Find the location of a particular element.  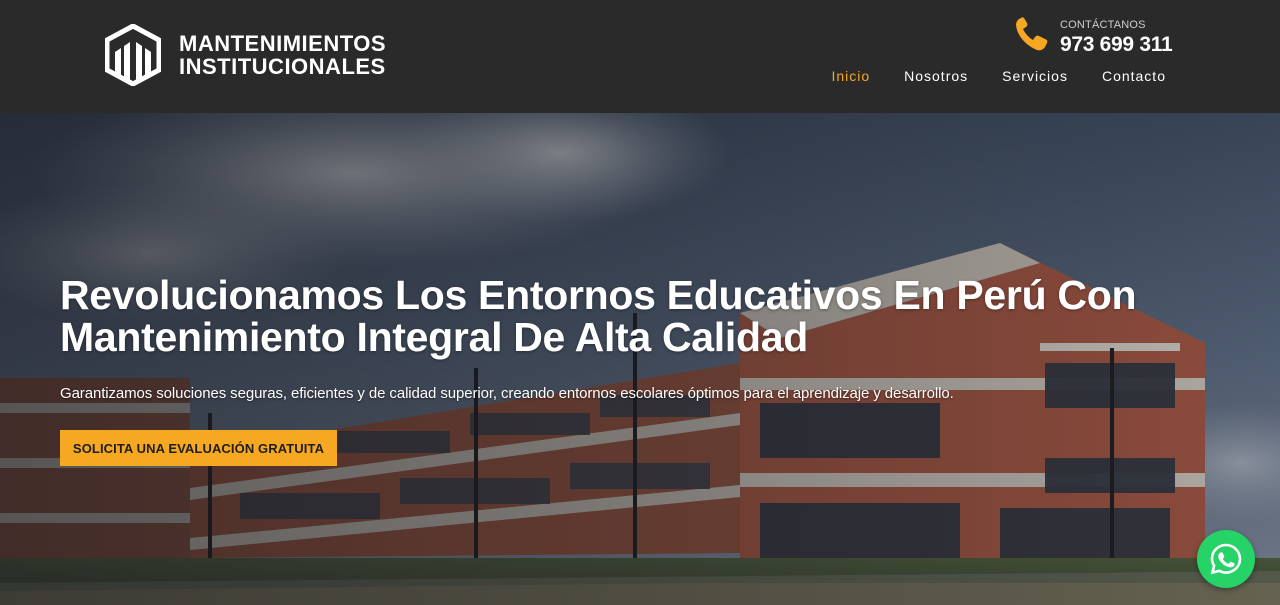

nav-item-contacto: Contacto is located at coordinates (1134, 76).